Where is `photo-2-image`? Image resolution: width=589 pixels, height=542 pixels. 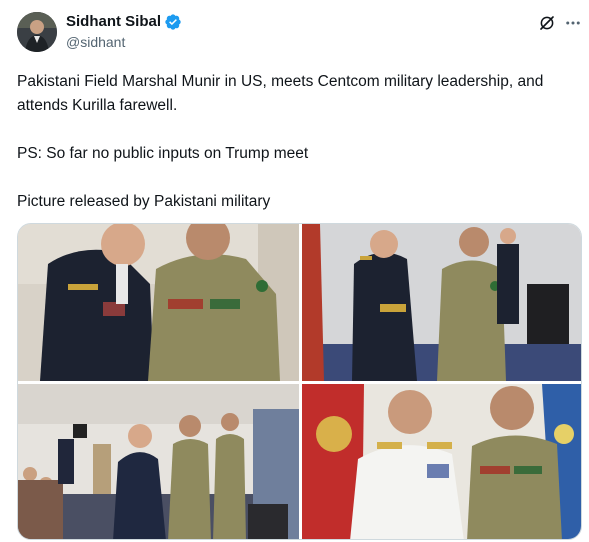 photo-2-image is located at coordinates (441, 302).